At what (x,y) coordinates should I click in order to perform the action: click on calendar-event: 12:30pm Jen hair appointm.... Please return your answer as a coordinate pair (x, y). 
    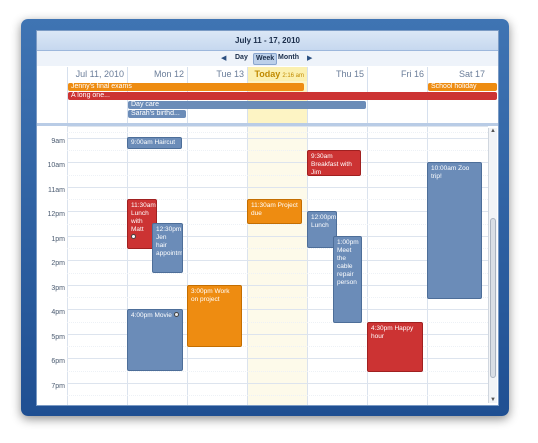
    Looking at the image, I should click on (167, 248).